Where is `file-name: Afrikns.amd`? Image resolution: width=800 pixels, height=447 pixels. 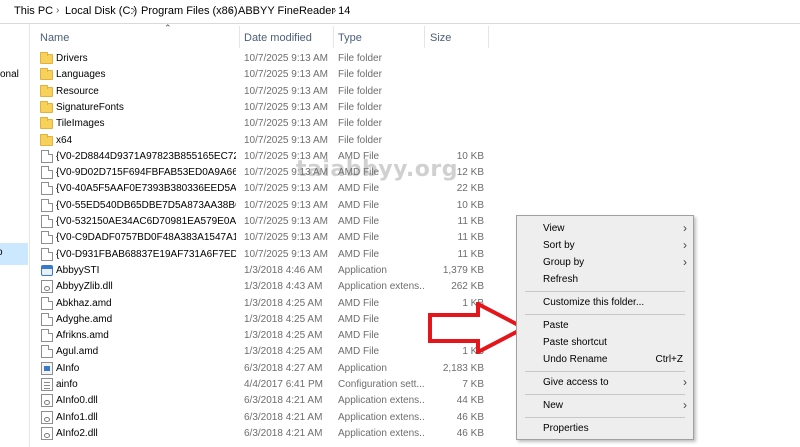
file-name: Afrikns.amd is located at coordinates (82, 336).